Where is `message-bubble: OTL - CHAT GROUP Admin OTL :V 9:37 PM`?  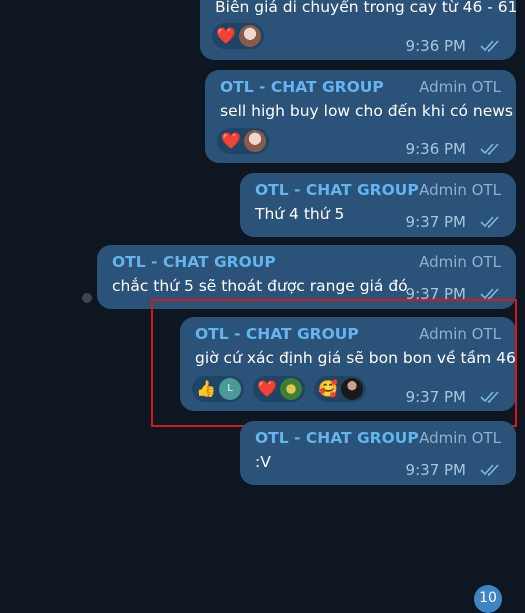 message-bubble: OTL - CHAT GROUP Admin OTL :V 9:37 PM is located at coordinates (378, 453).